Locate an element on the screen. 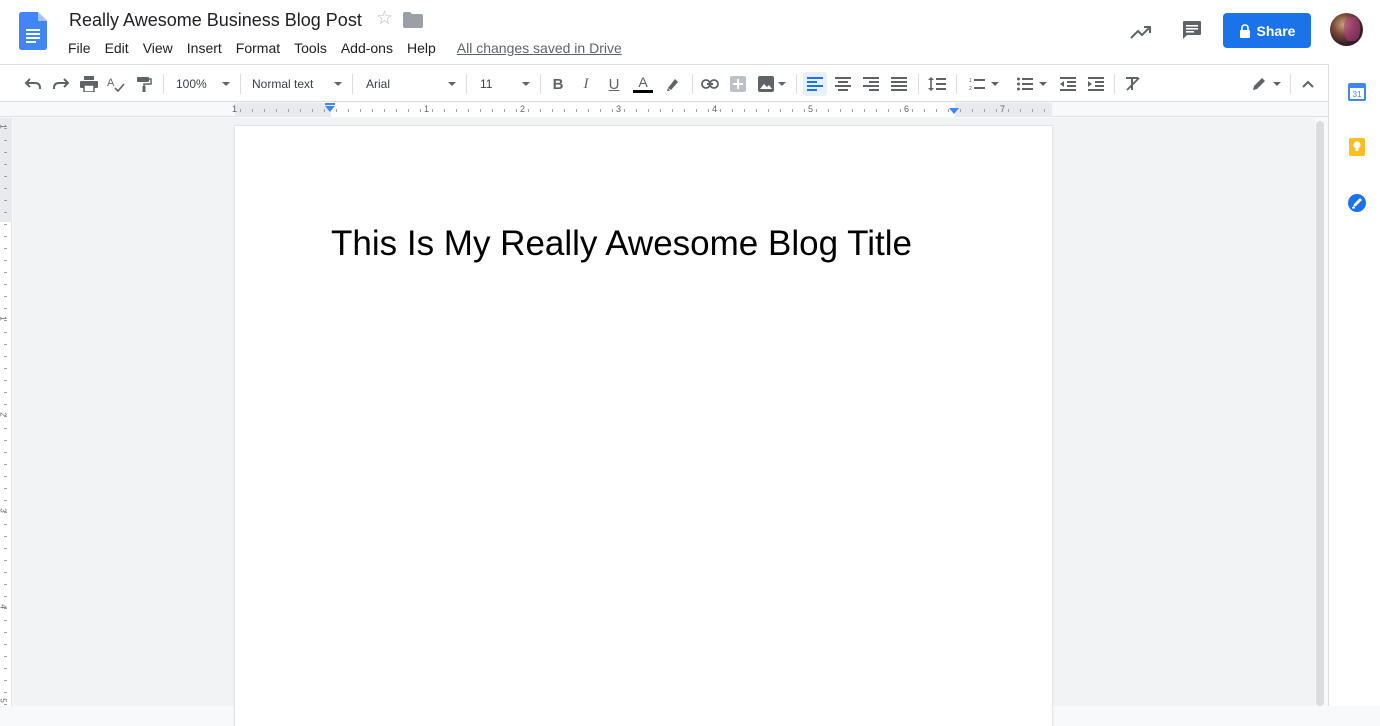 The width and height of the screenshot is (1380, 726). bold-icon: B is located at coordinates (558, 84).